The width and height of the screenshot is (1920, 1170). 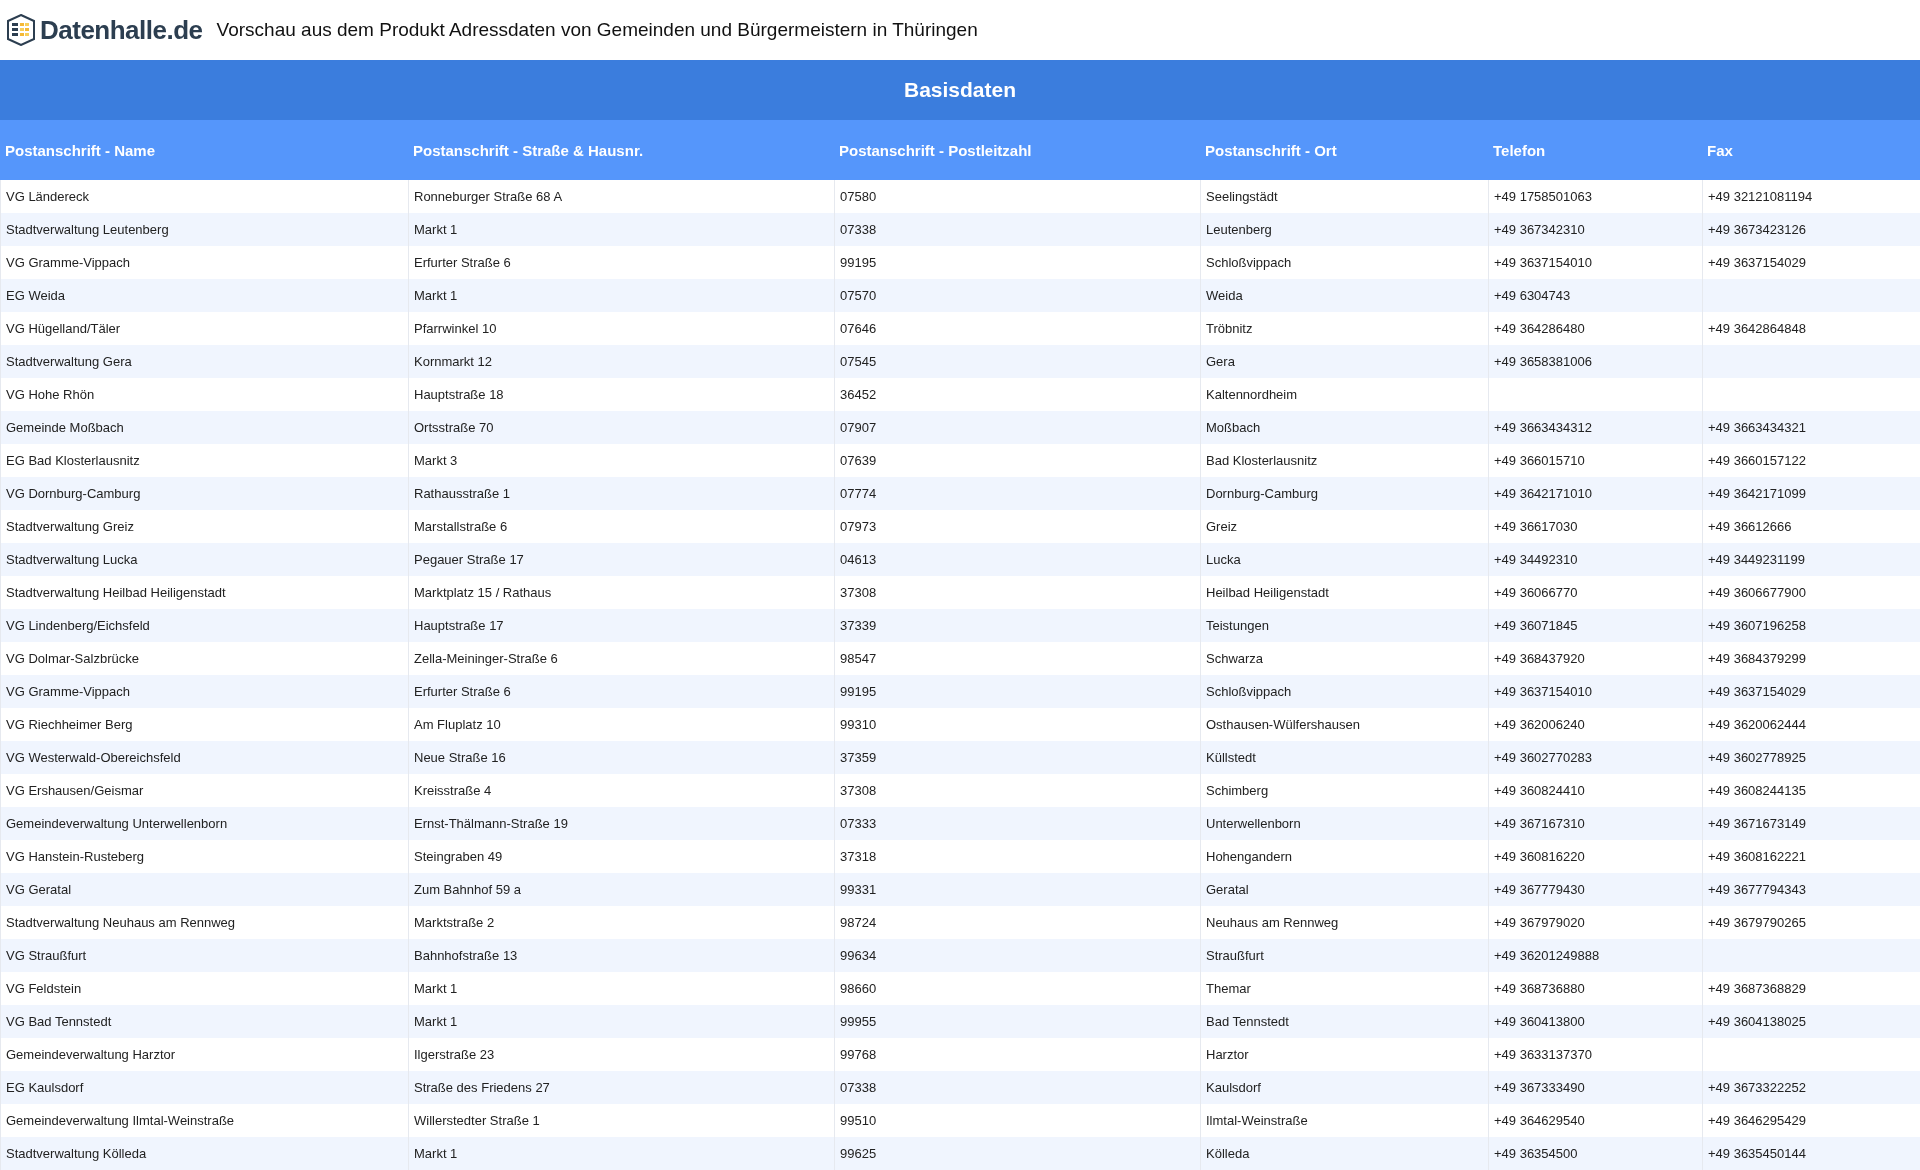 I want to click on column-header: Telefon, so click(x=1519, y=150).